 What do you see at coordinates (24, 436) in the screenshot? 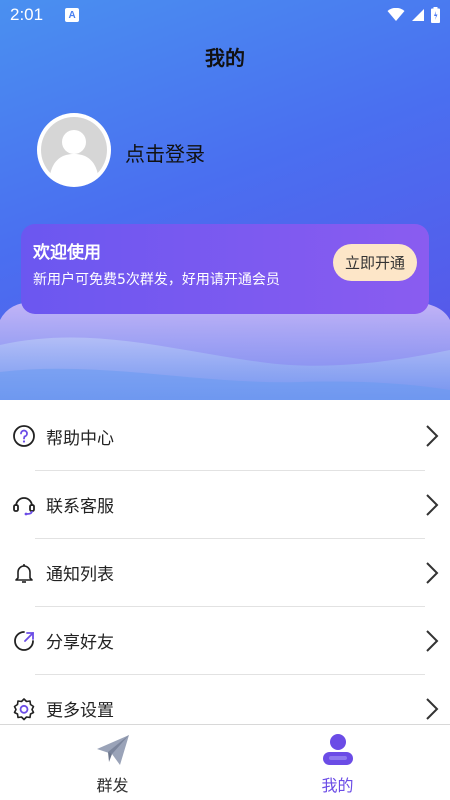
I see `help-circle-icon` at bounding box center [24, 436].